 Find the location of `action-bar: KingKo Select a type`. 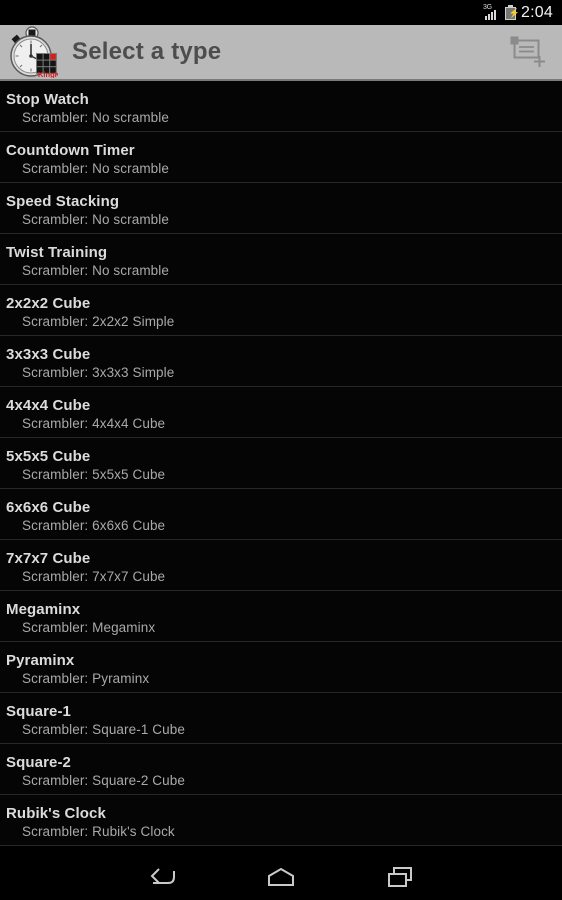

action-bar: KingKo Select a type is located at coordinates (281, 53).